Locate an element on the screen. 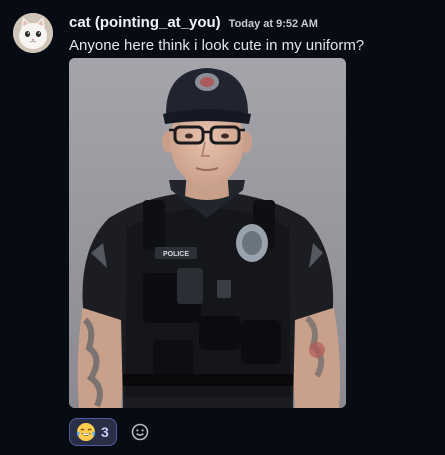 The image size is (445, 455). message-author: cat (pointing_at_you) is located at coordinates (145, 22).